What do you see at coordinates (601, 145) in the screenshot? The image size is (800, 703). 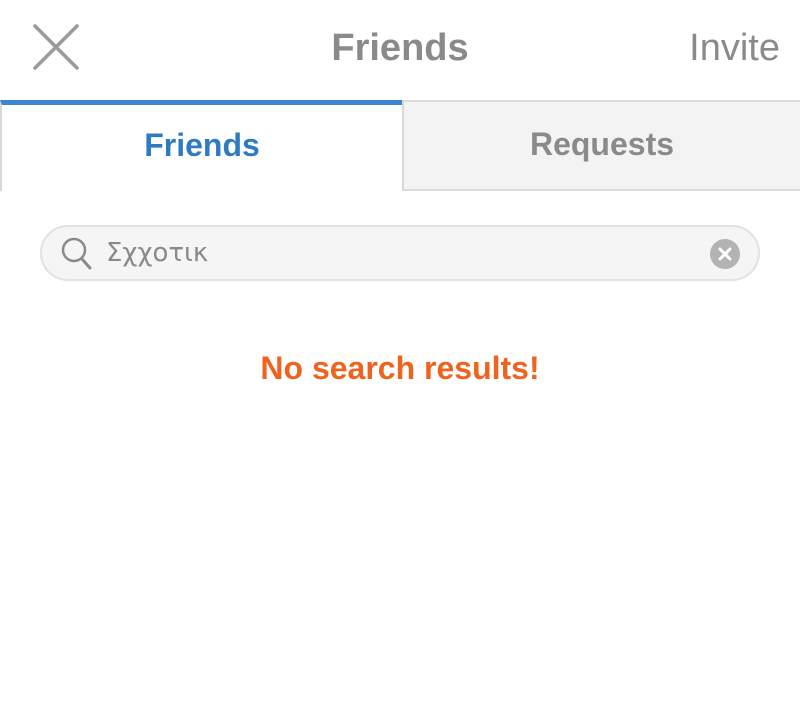 I see `tab-requests: Requests` at bounding box center [601, 145].